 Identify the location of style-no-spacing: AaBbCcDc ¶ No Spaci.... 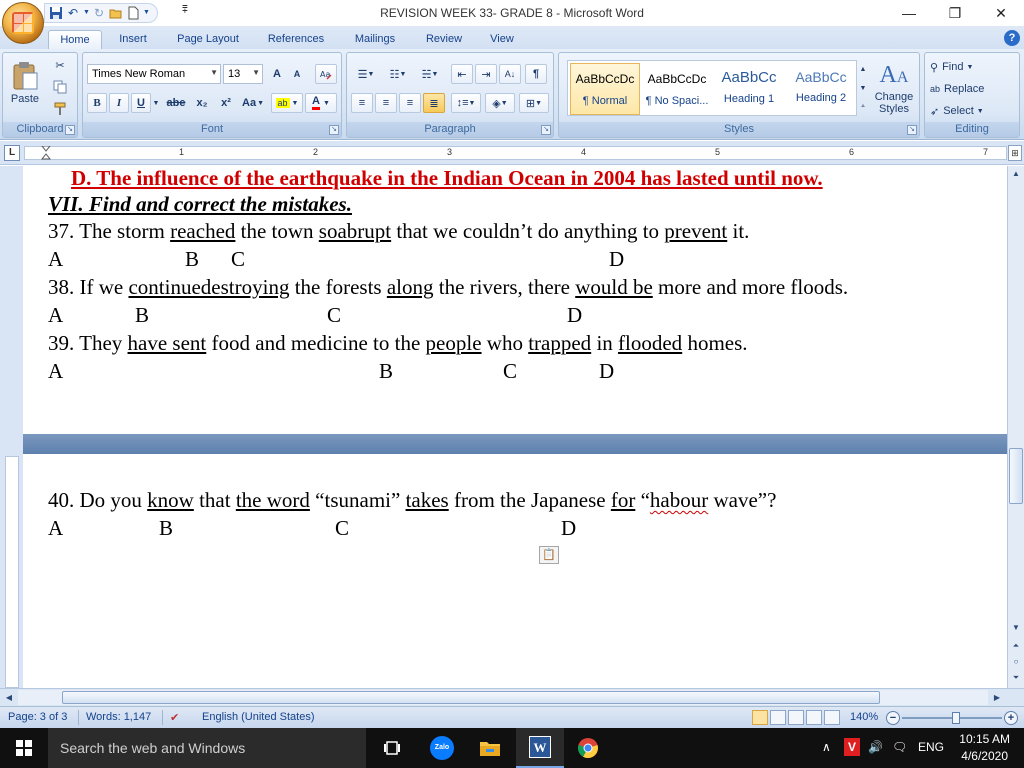
(677, 89).